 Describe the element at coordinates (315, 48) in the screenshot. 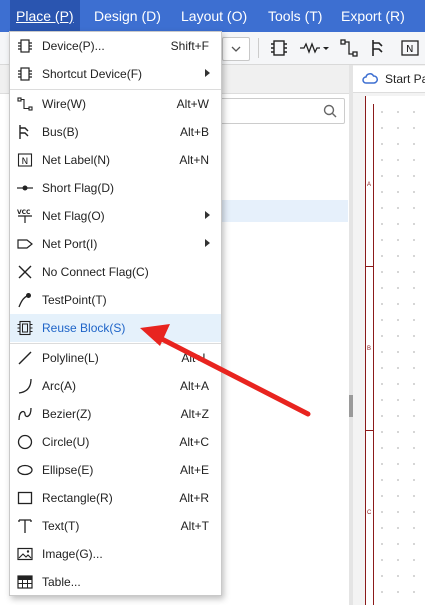

I see `resistor-dropdown-icon` at that location.